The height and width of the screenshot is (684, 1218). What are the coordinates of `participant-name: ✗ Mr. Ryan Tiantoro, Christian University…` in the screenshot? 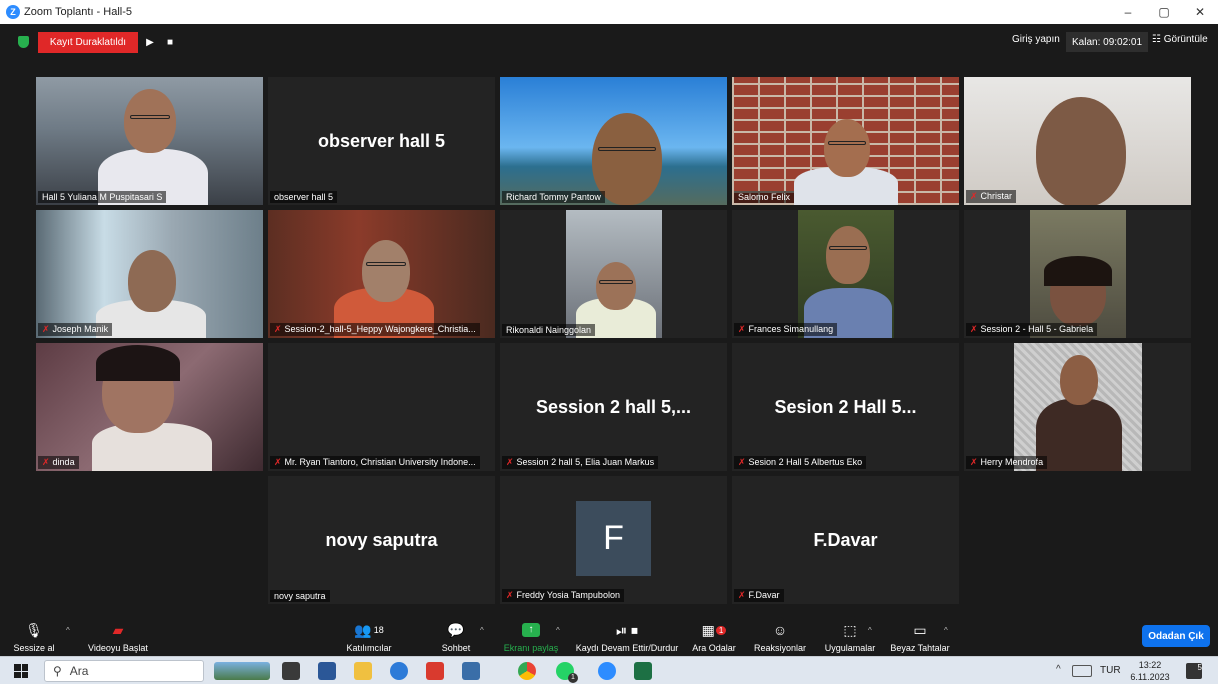 It's located at (375, 462).